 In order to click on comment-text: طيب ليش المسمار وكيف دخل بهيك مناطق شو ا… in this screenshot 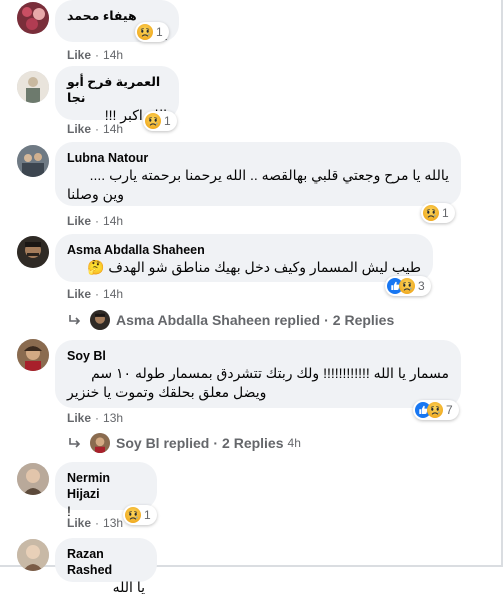, I will do `click(254, 267)`.